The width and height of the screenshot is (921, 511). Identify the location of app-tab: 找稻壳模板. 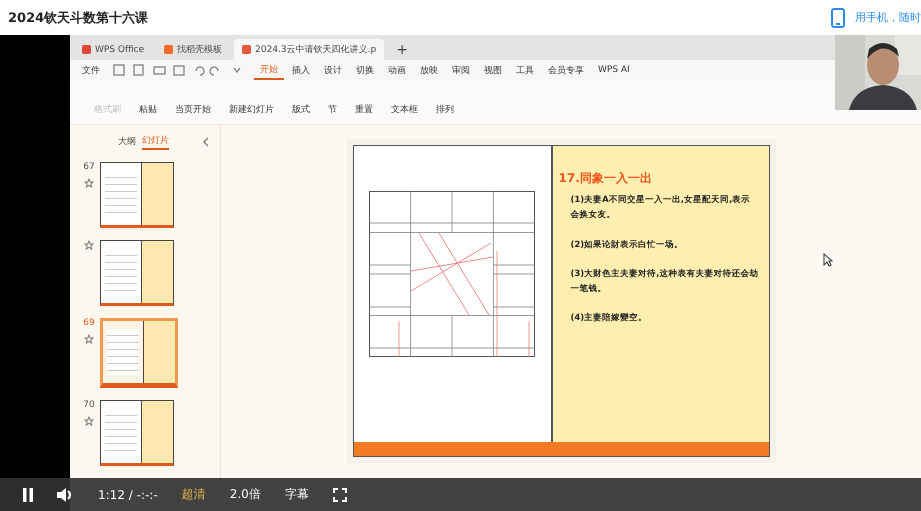
(193, 49).